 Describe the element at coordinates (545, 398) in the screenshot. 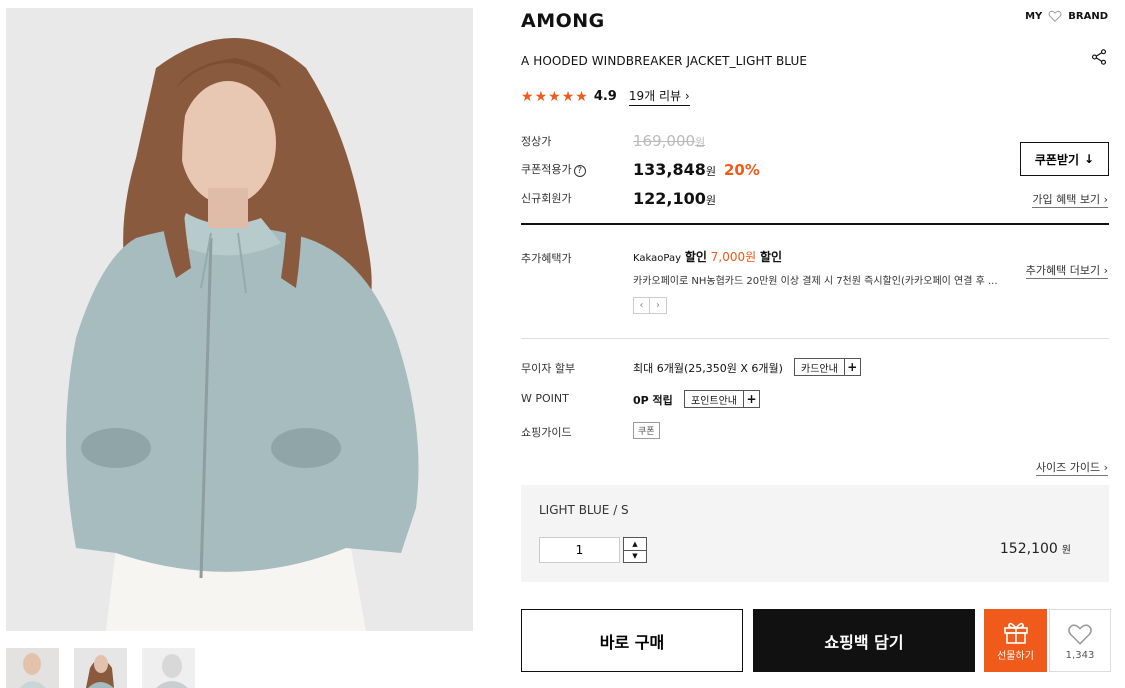

I see `point-label: W POINT` at that location.